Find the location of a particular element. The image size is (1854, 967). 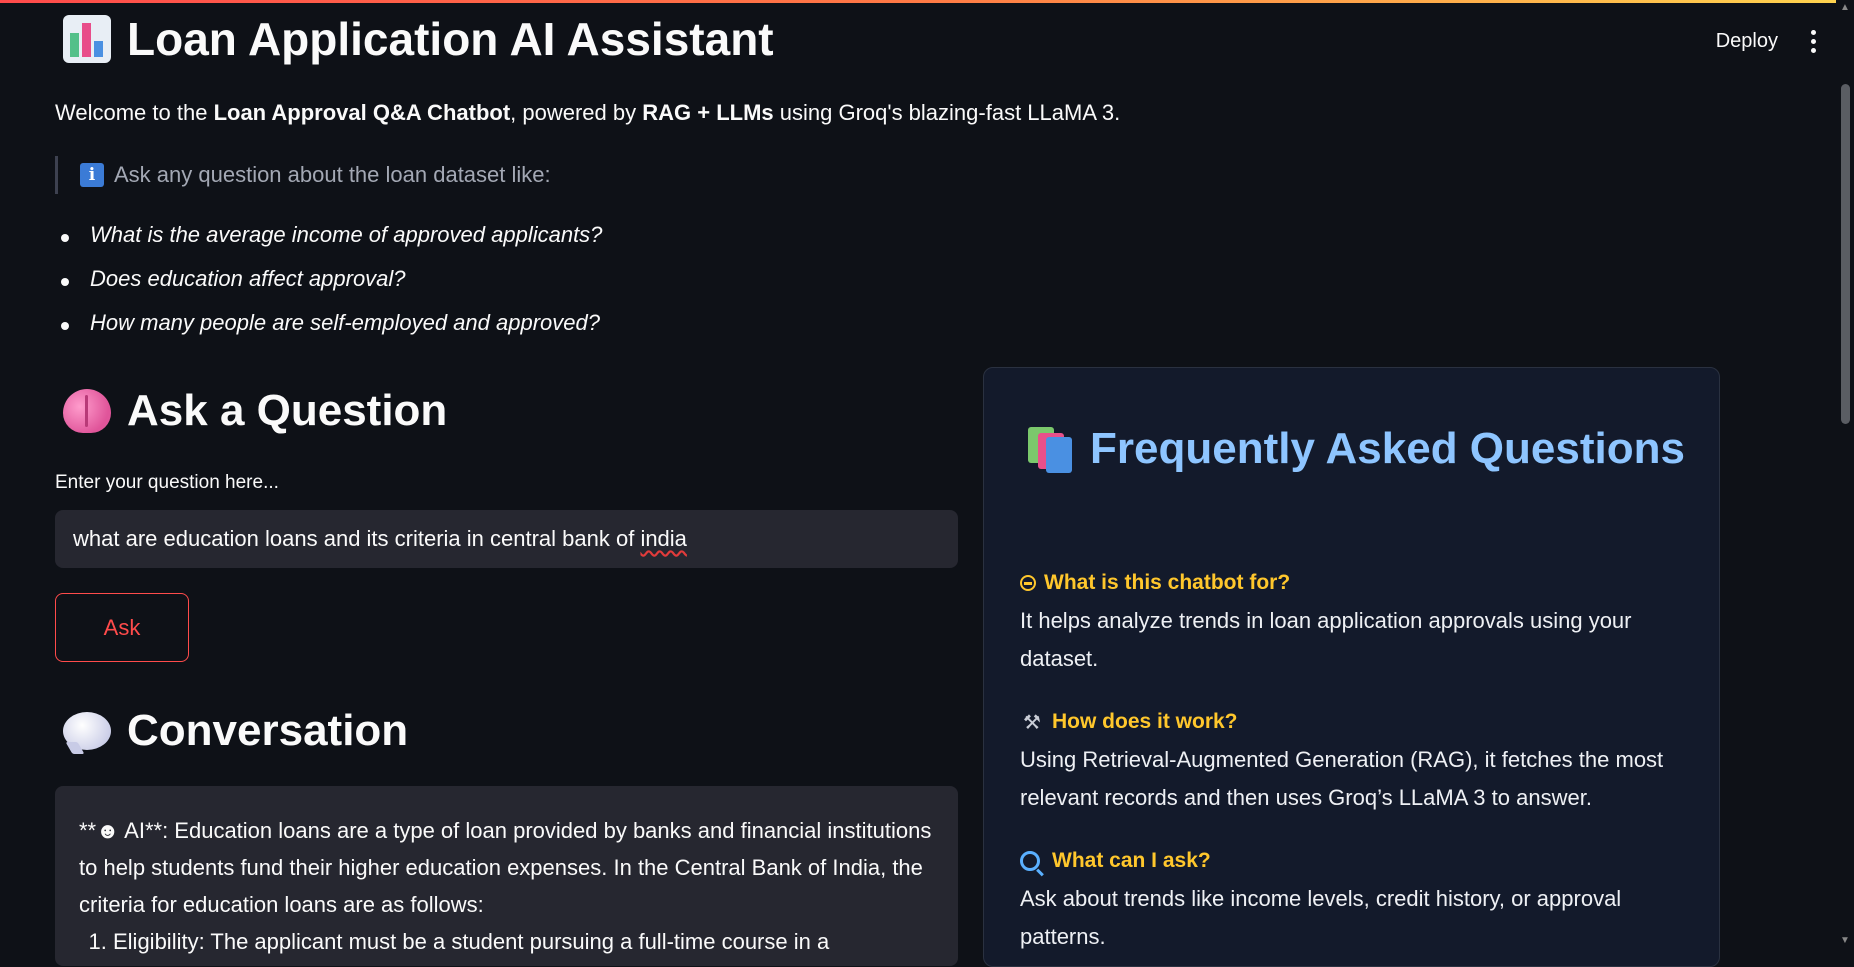

faq-question: What can I ask? is located at coordinates (1360, 861).